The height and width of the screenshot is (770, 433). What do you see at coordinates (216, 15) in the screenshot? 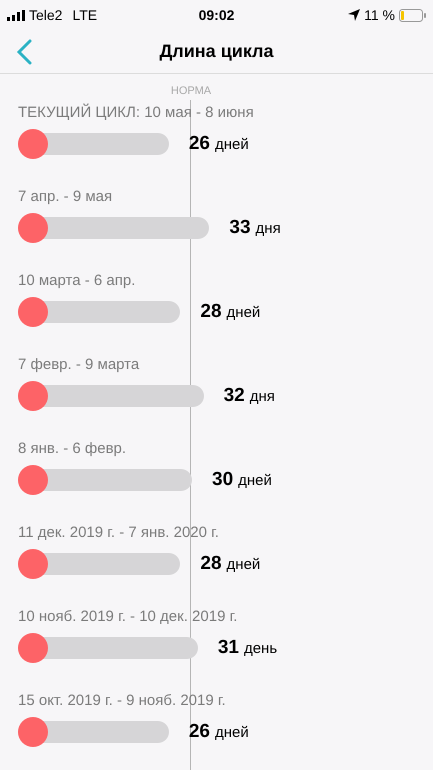
I see `clock: 09:02` at bounding box center [216, 15].